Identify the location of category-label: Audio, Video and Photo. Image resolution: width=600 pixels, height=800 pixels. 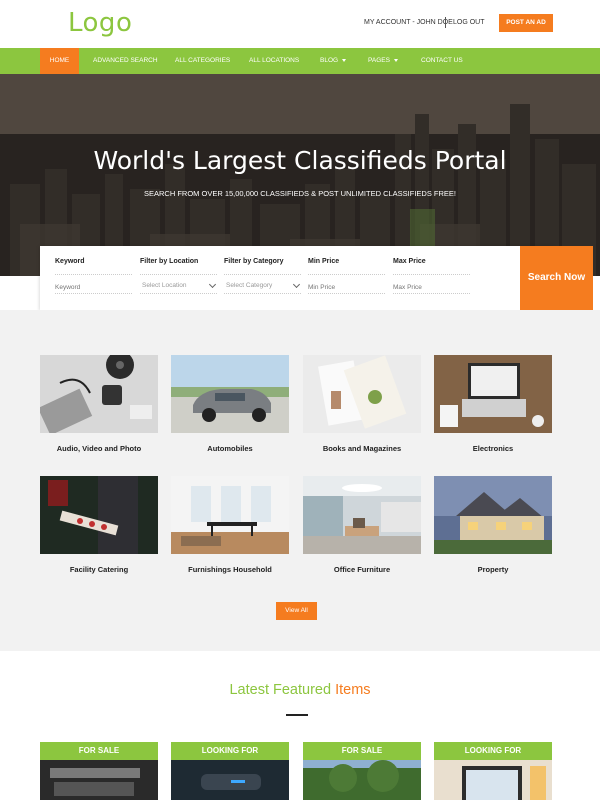
(99, 448).